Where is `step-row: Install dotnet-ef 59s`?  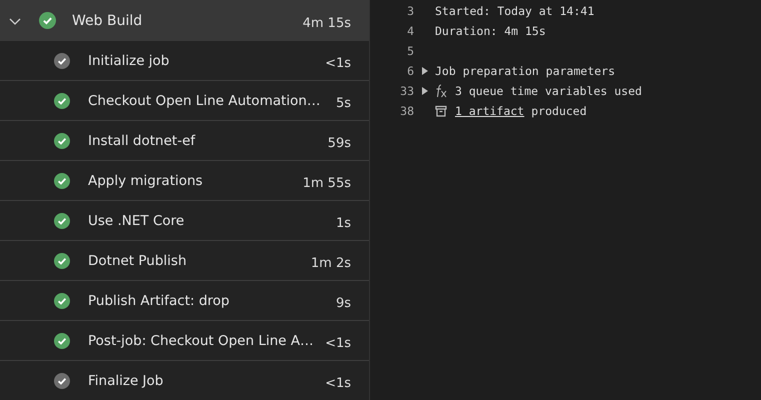 step-row: Install dotnet-ef 59s is located at coordinates (184, 141).